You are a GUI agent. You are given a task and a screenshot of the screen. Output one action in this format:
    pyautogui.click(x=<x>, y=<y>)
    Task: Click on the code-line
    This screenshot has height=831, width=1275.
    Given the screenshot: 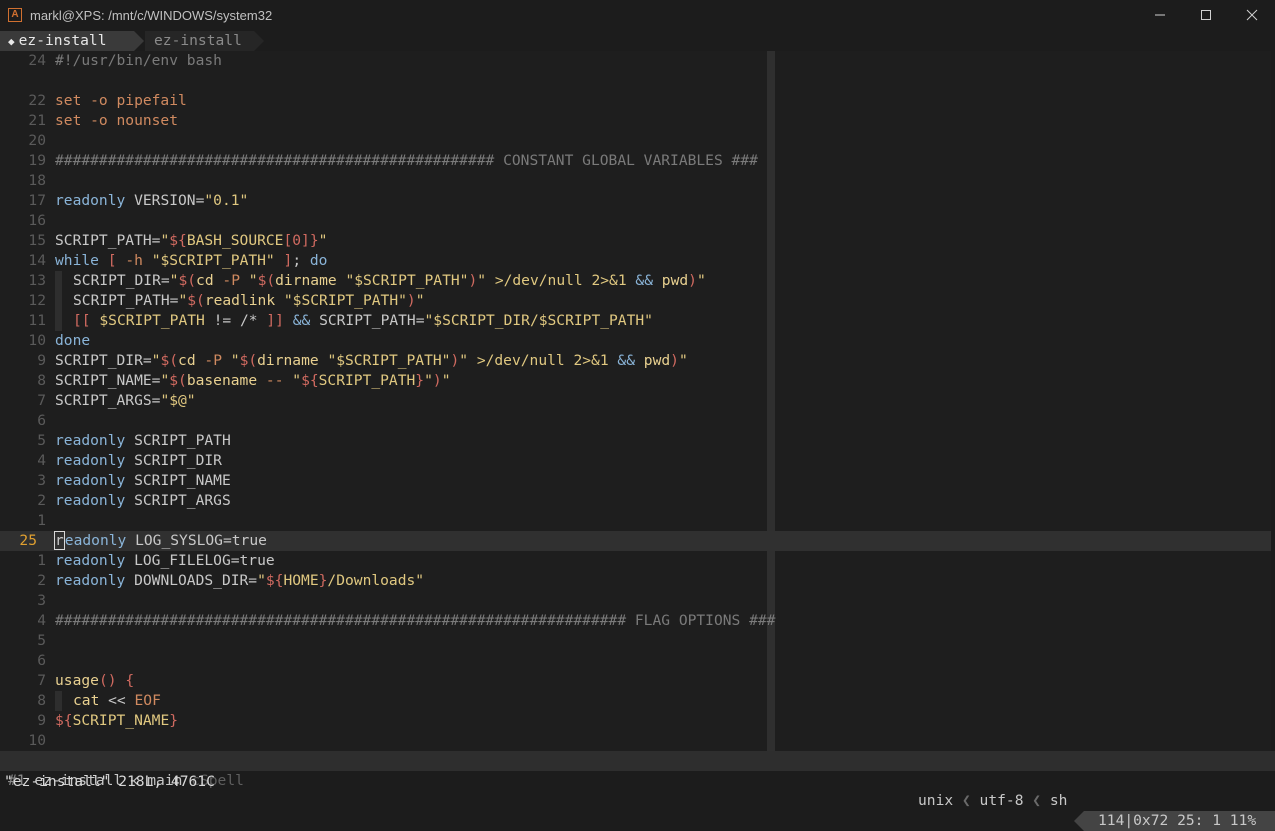 What is the action you would take?
    pyautogui.click(x=635, y=81)
    